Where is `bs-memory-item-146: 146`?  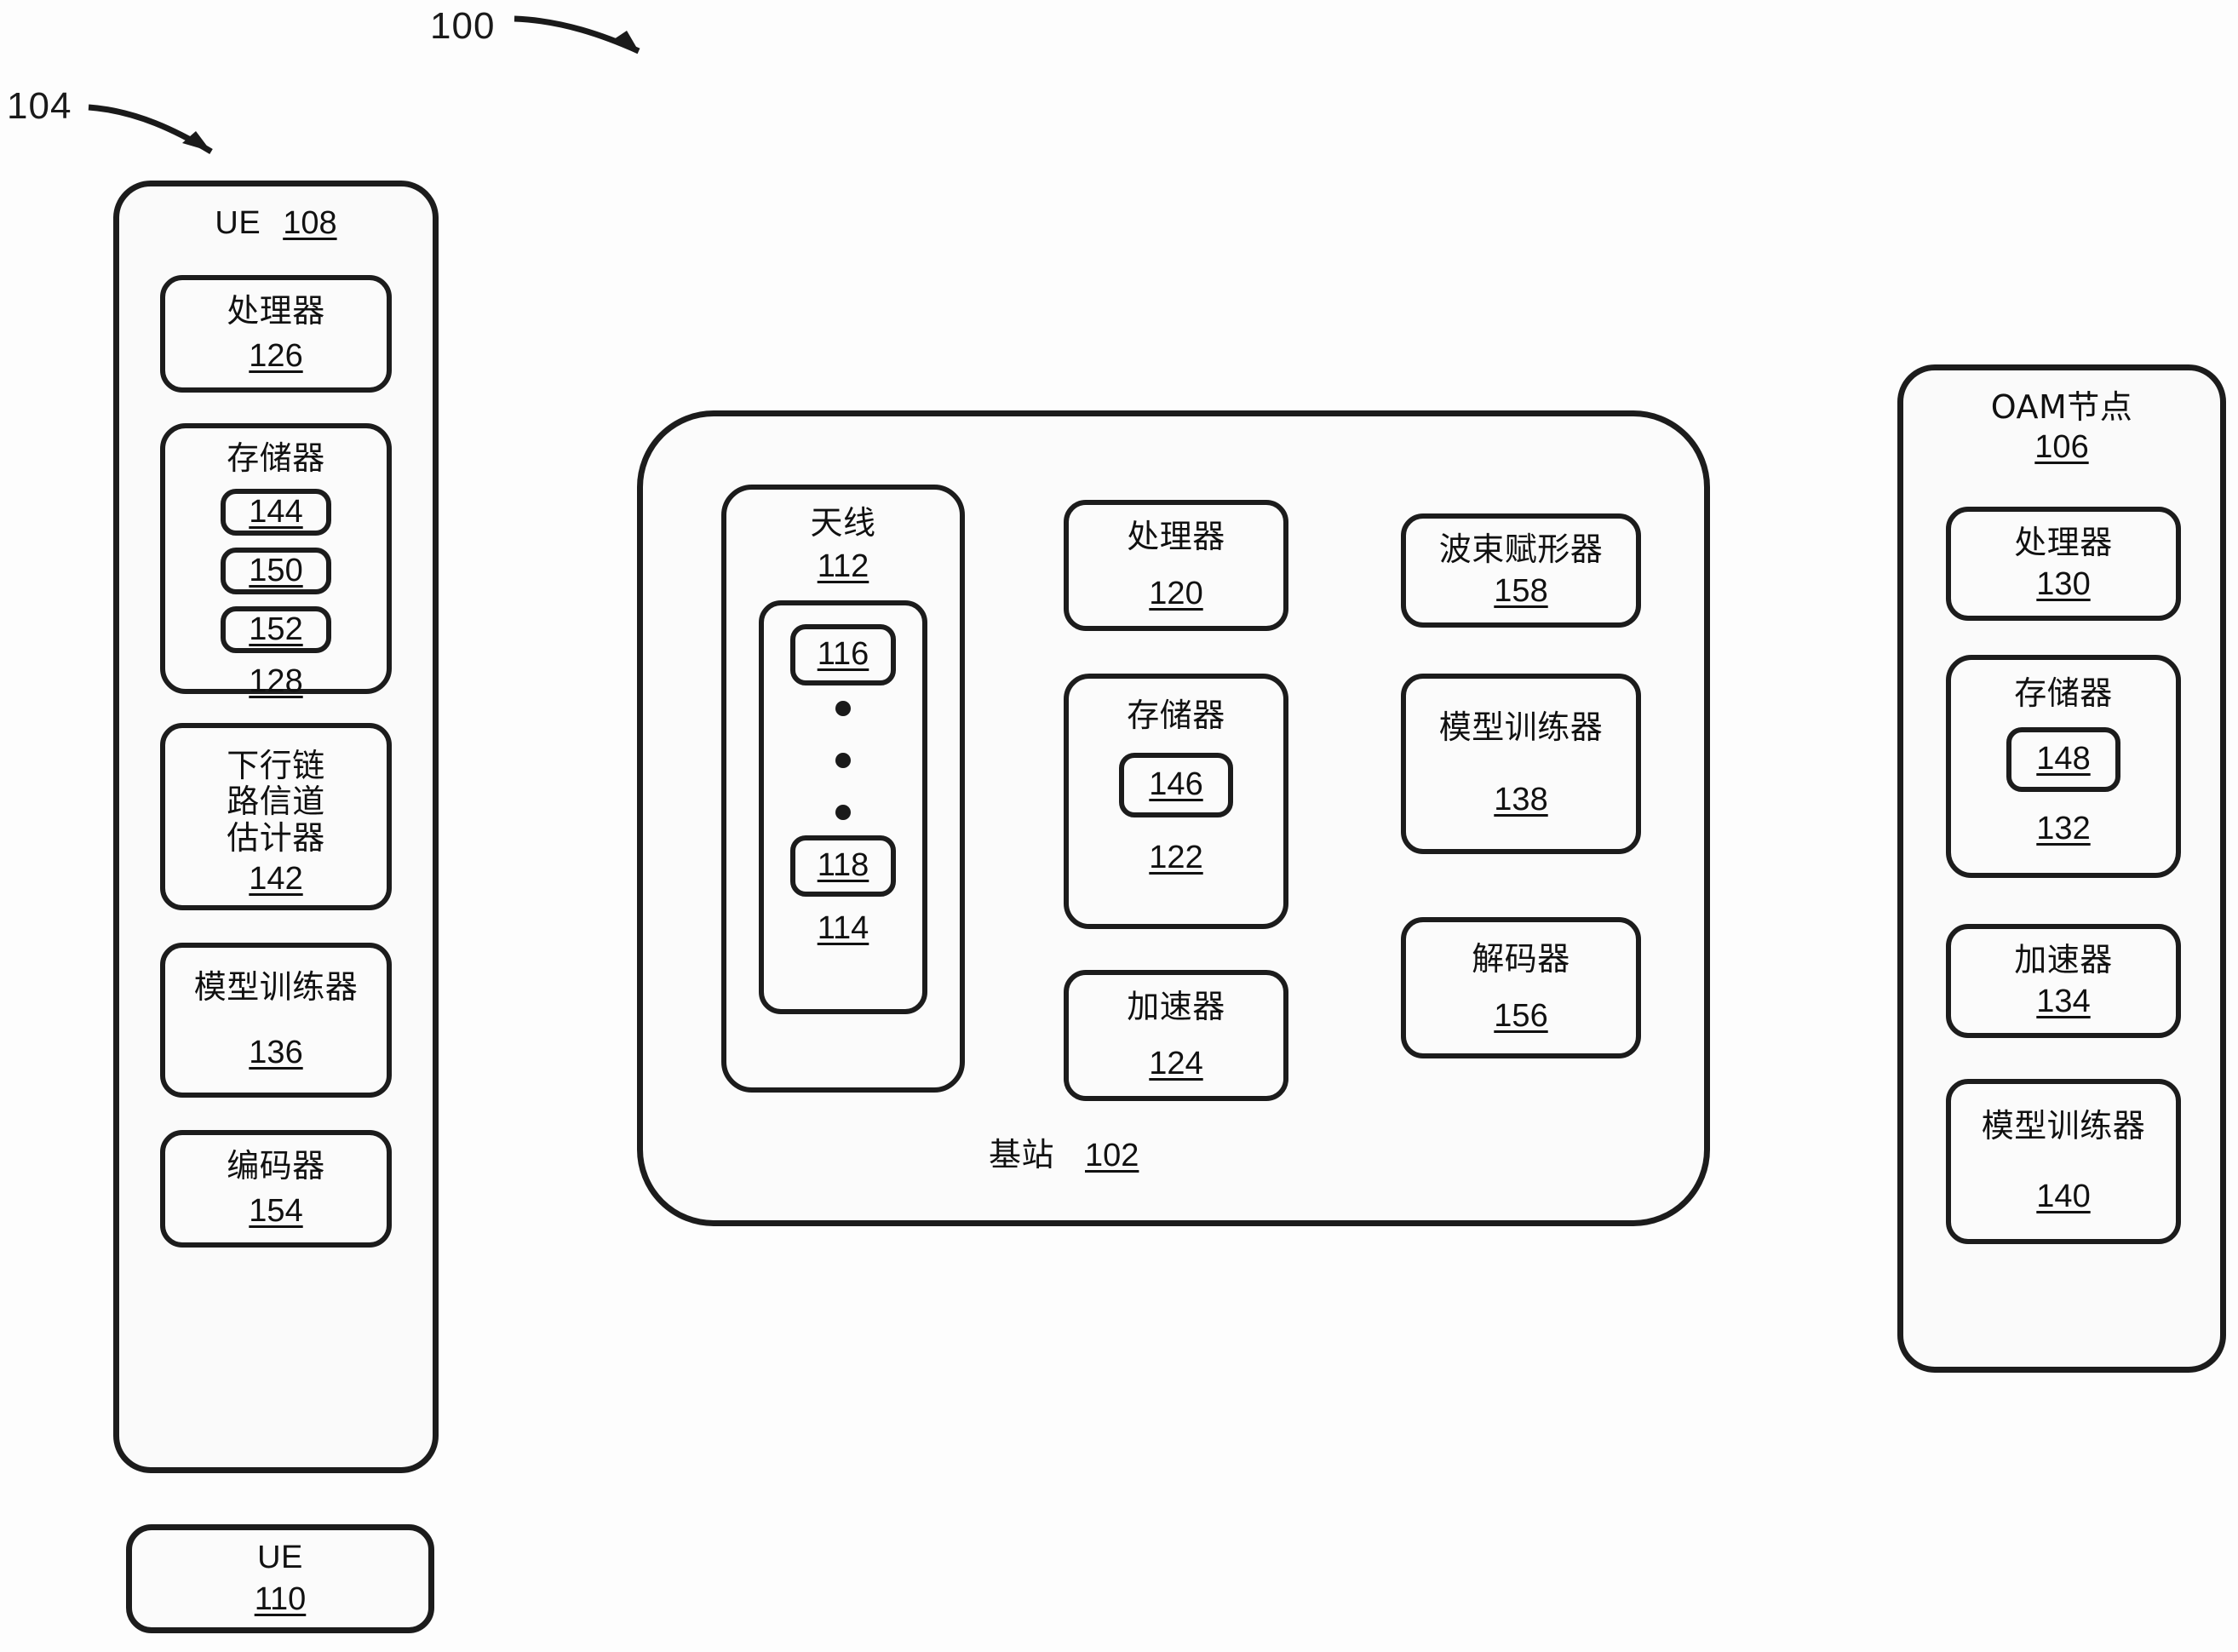 bs-memory-item-146: 146 is located at coordinates (1176, 784).